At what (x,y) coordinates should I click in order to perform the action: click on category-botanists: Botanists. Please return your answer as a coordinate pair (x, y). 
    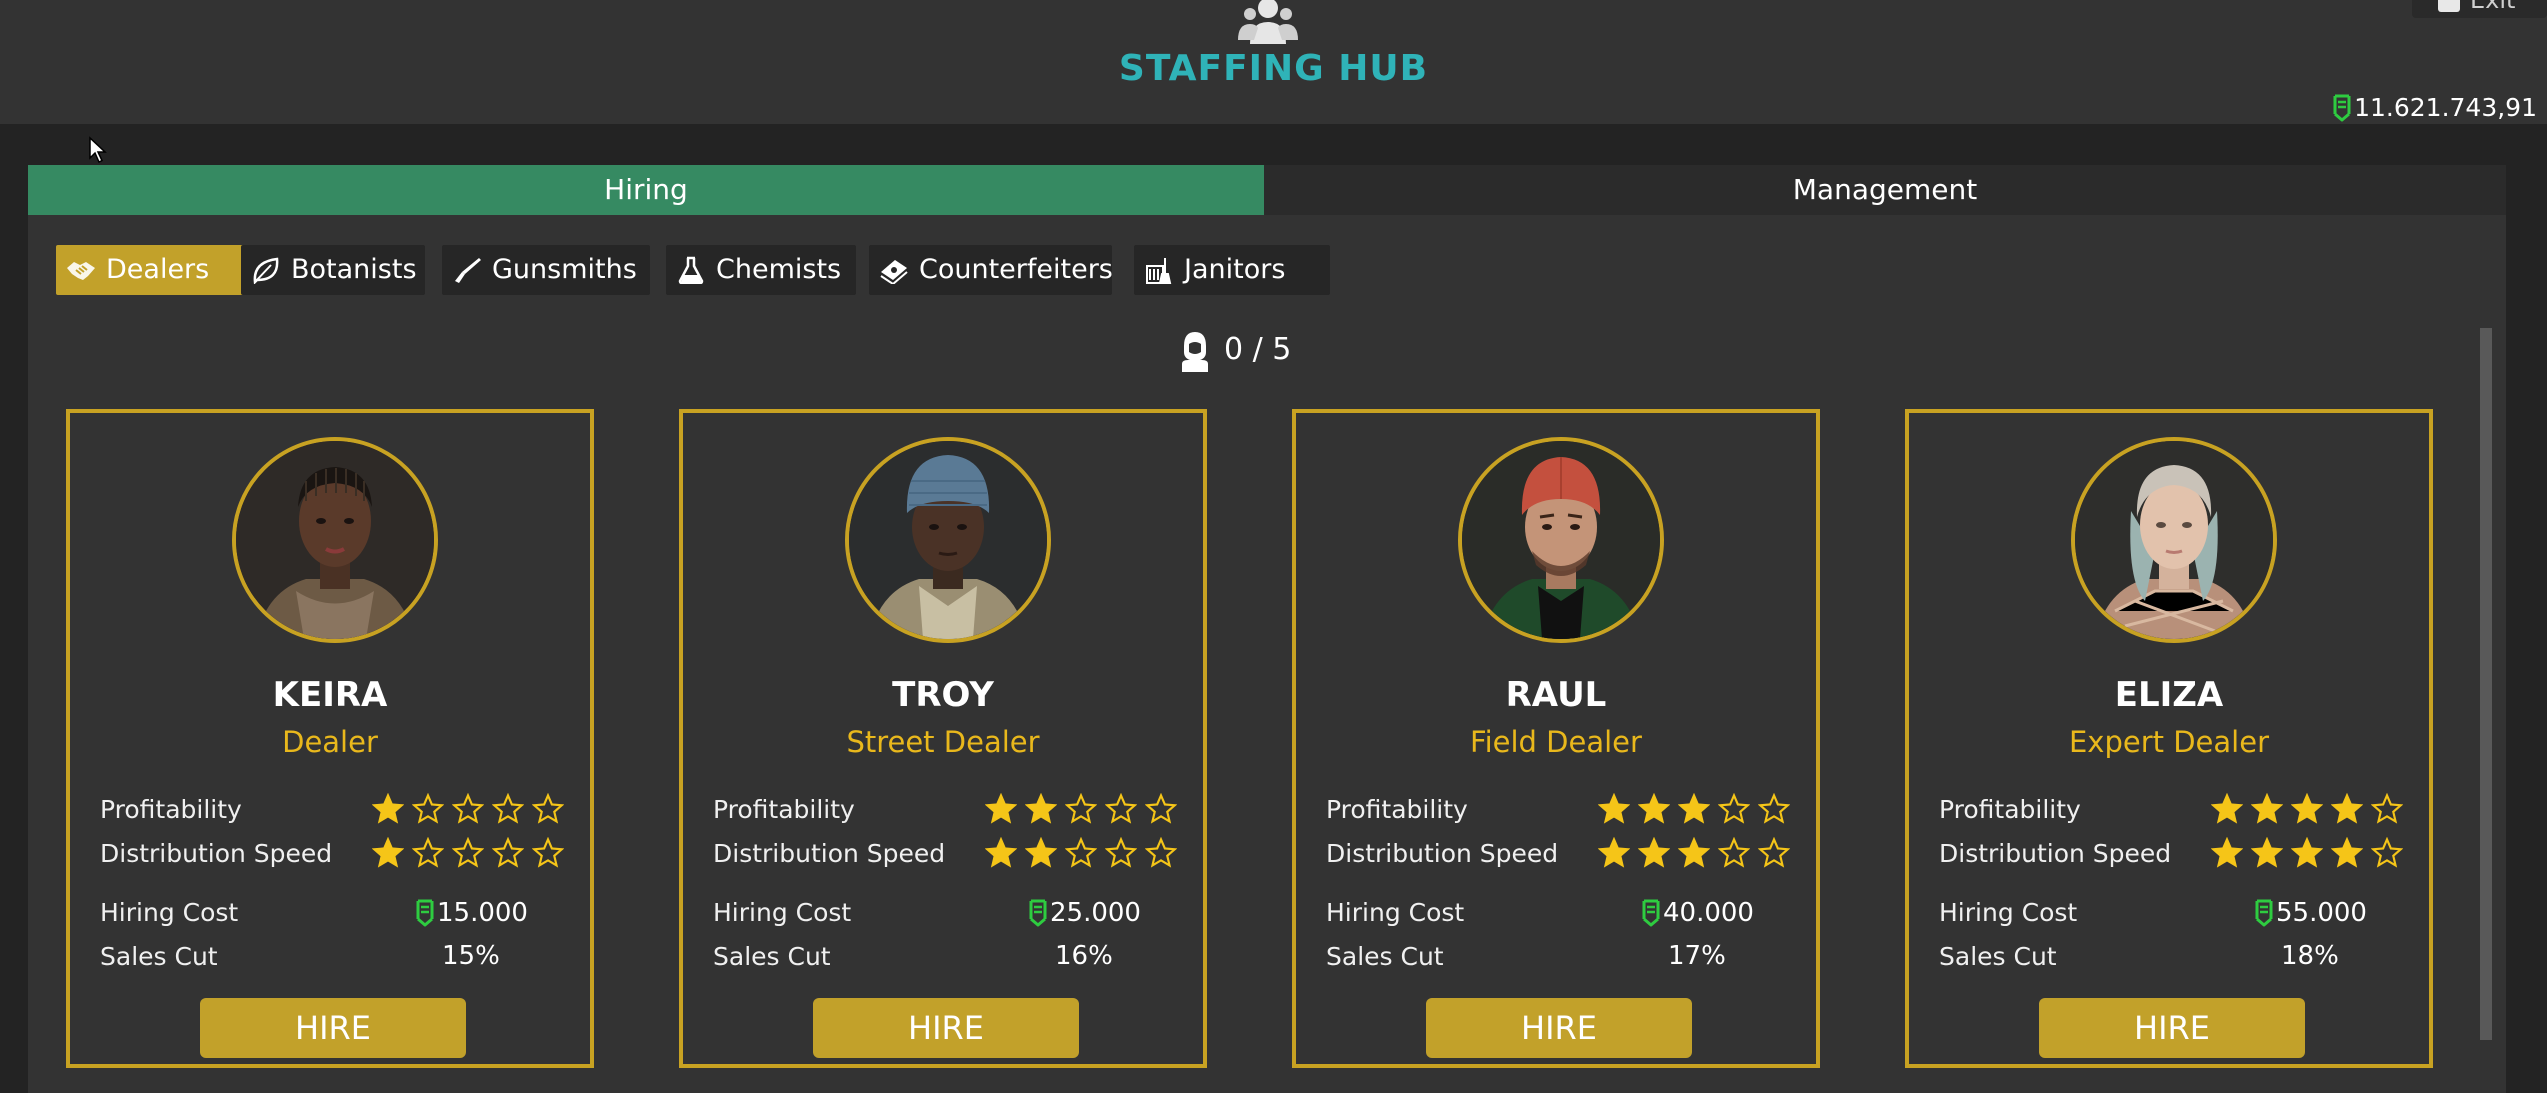
    Looking at the image, I should click on (333, 270).